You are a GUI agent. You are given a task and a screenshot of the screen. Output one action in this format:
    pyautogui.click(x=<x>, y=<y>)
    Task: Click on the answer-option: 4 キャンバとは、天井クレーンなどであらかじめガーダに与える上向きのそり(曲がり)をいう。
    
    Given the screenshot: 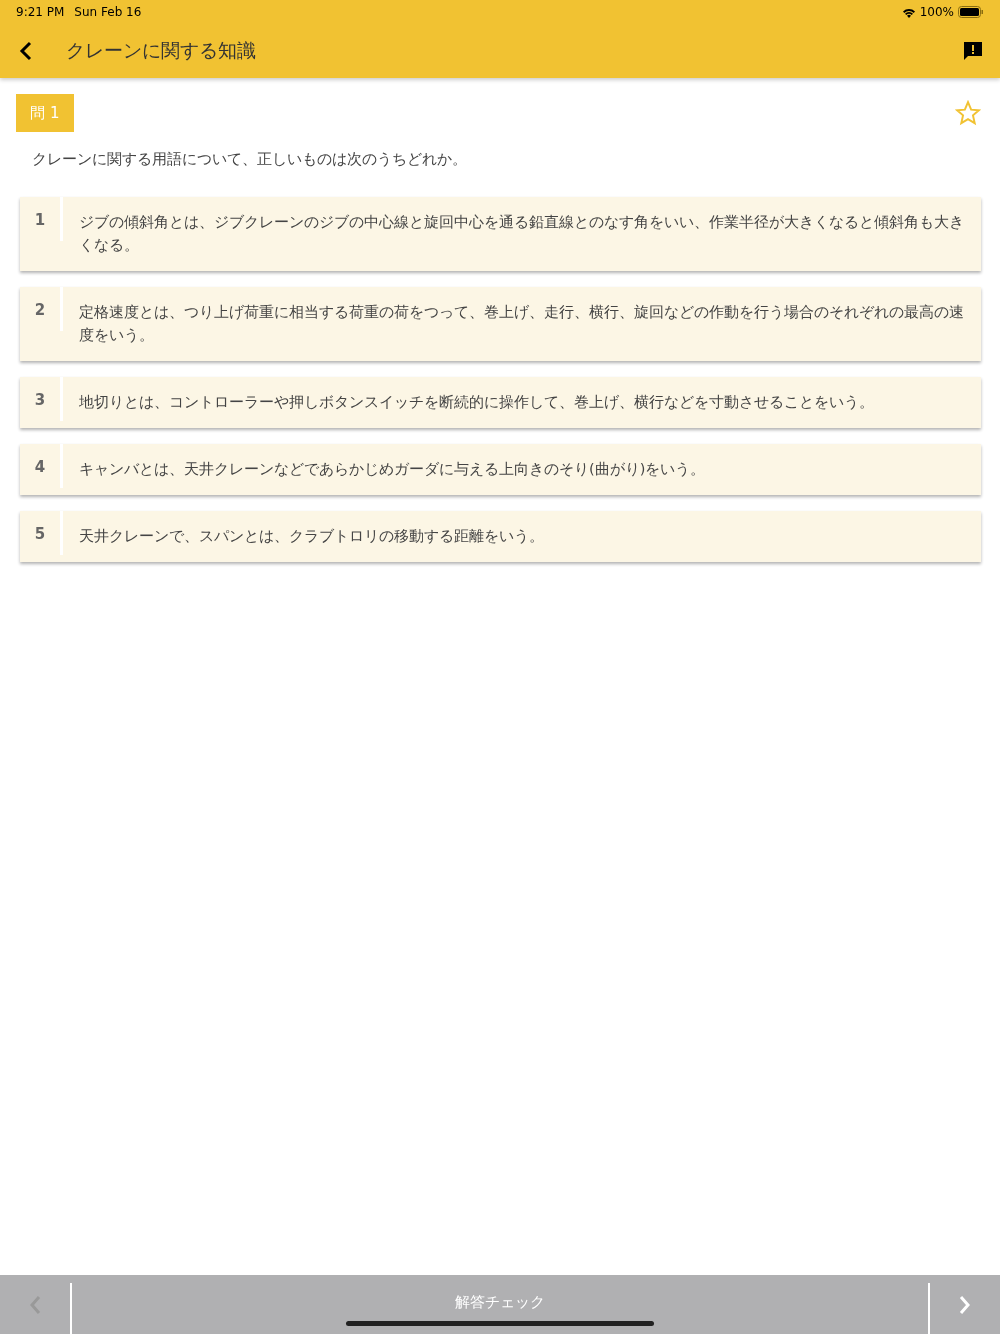 What is the action you would take?
    pyautogui.click(x=500, y=469)
    